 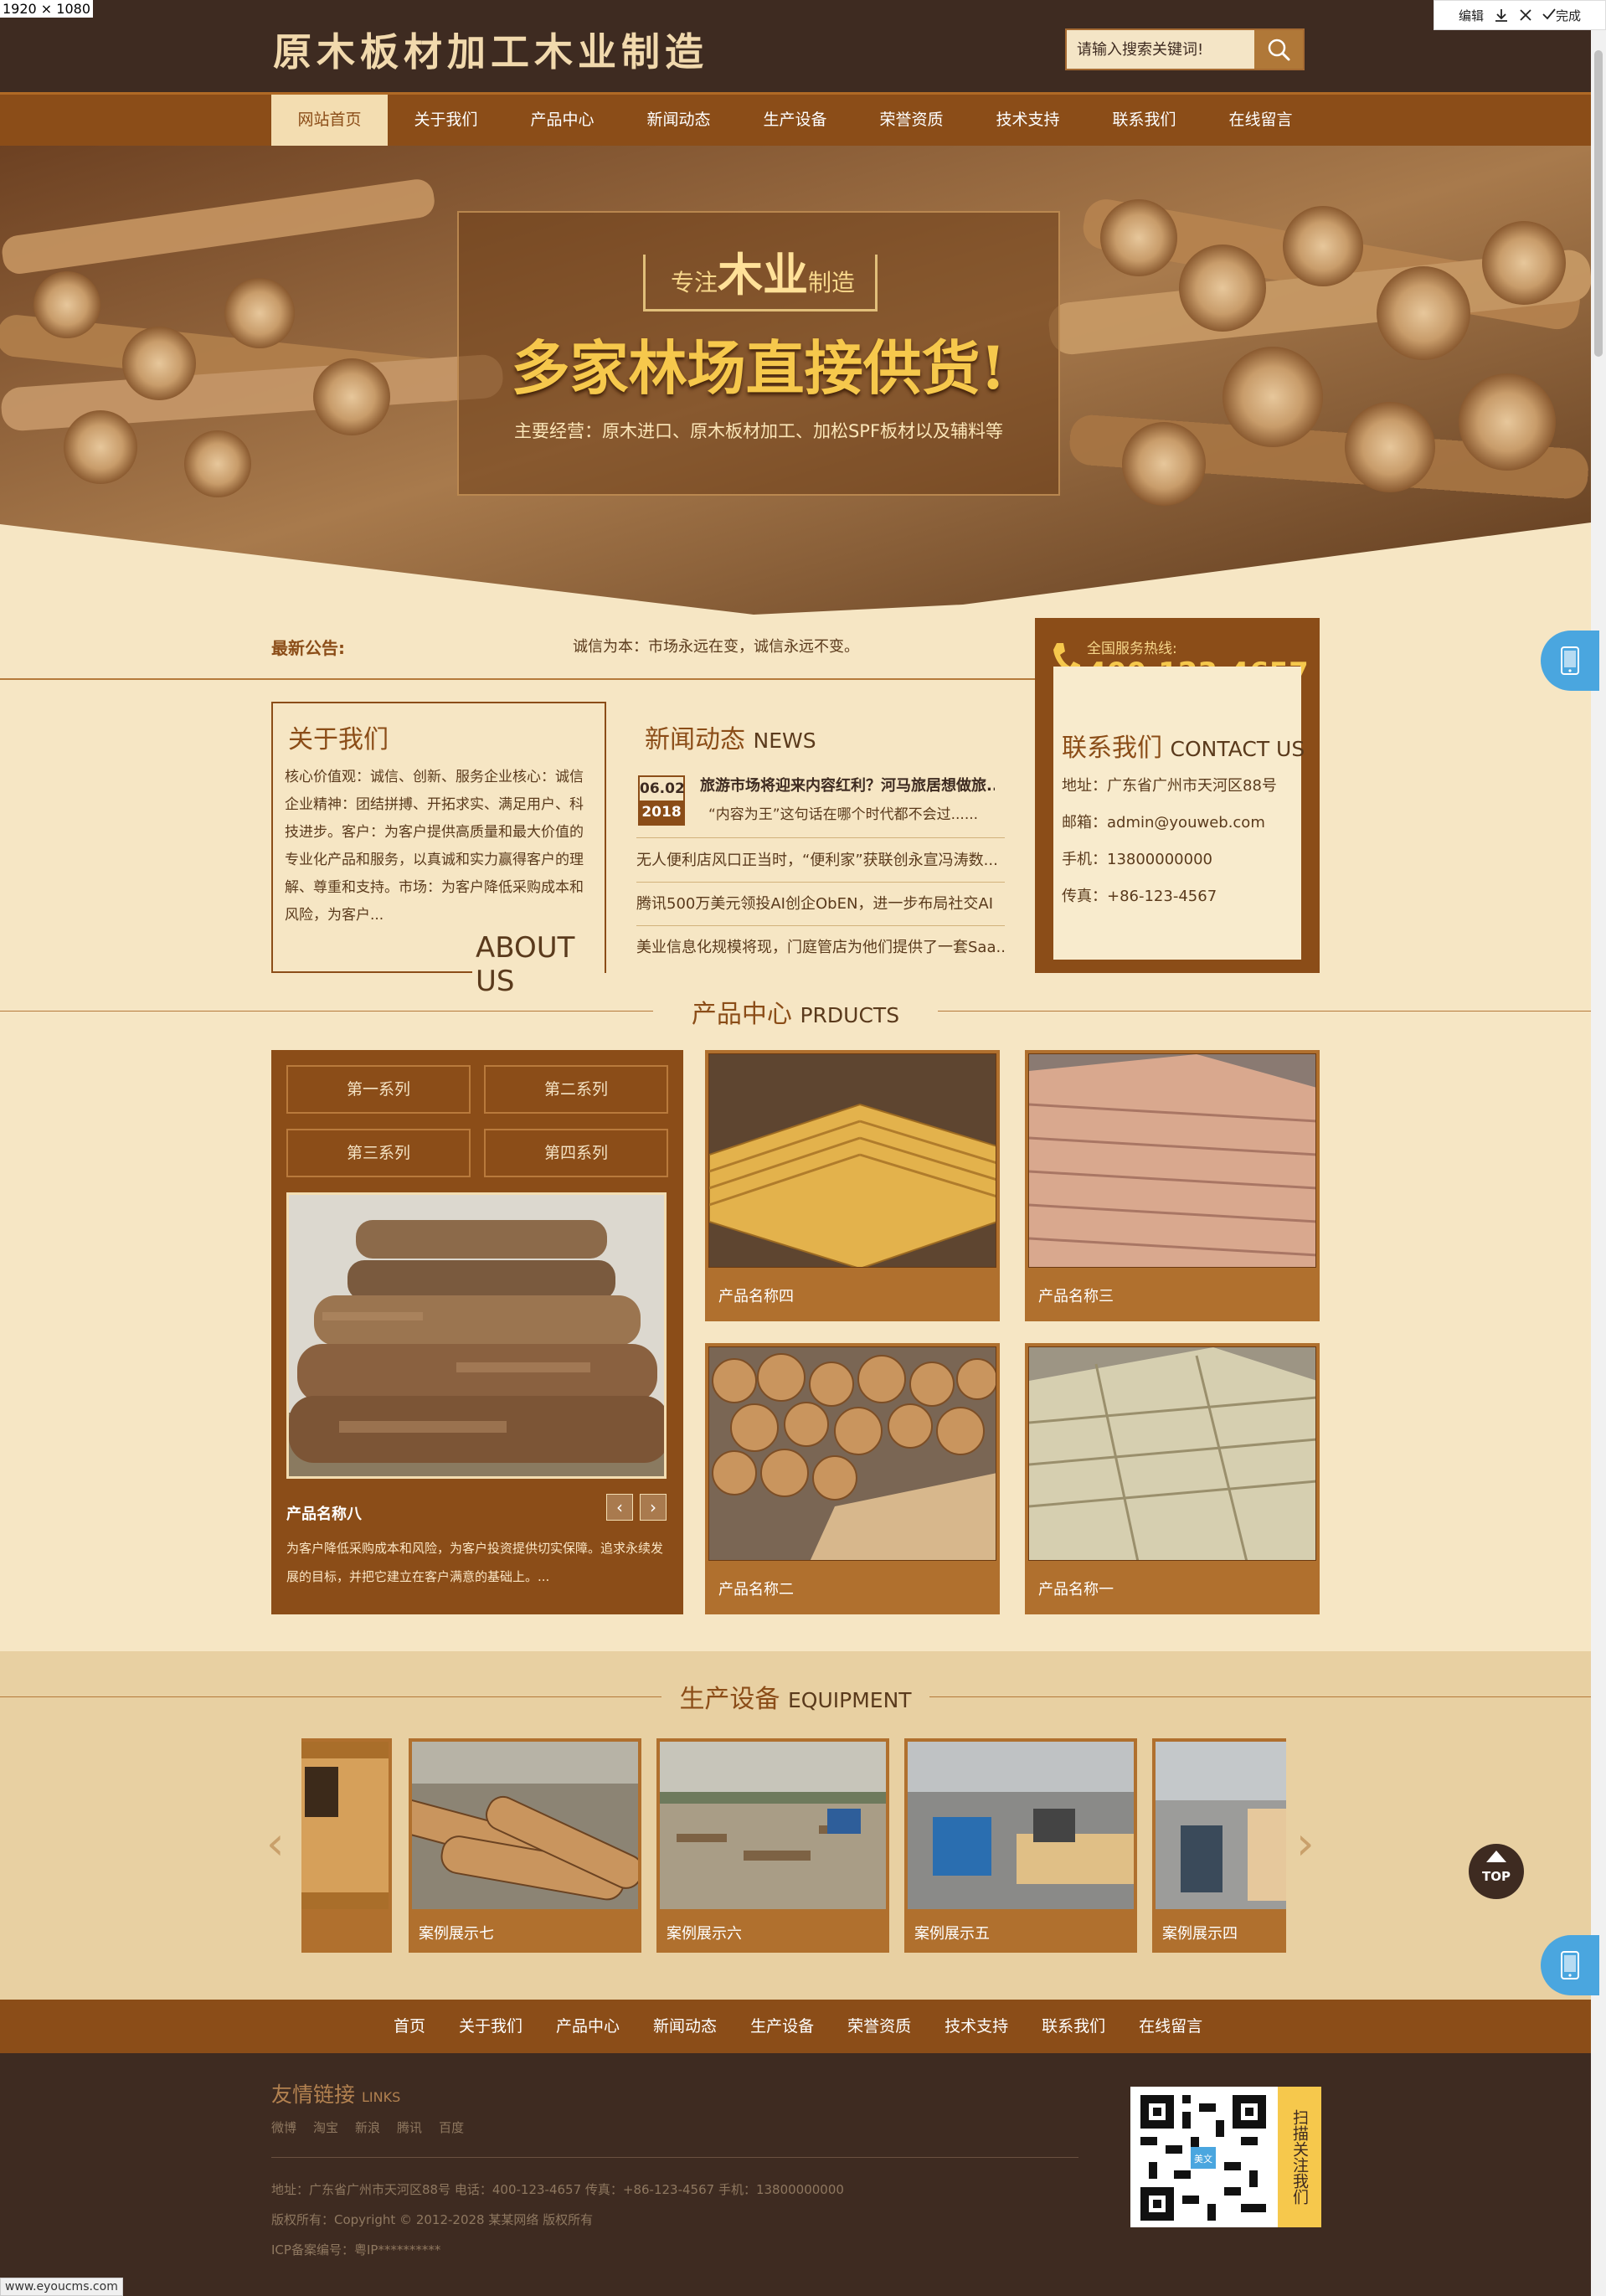 What do you see at coordinates (730, 736) in the screenshot?
I see `news-title: 新闻动态 NEWS` at bounding box center [730, 736].